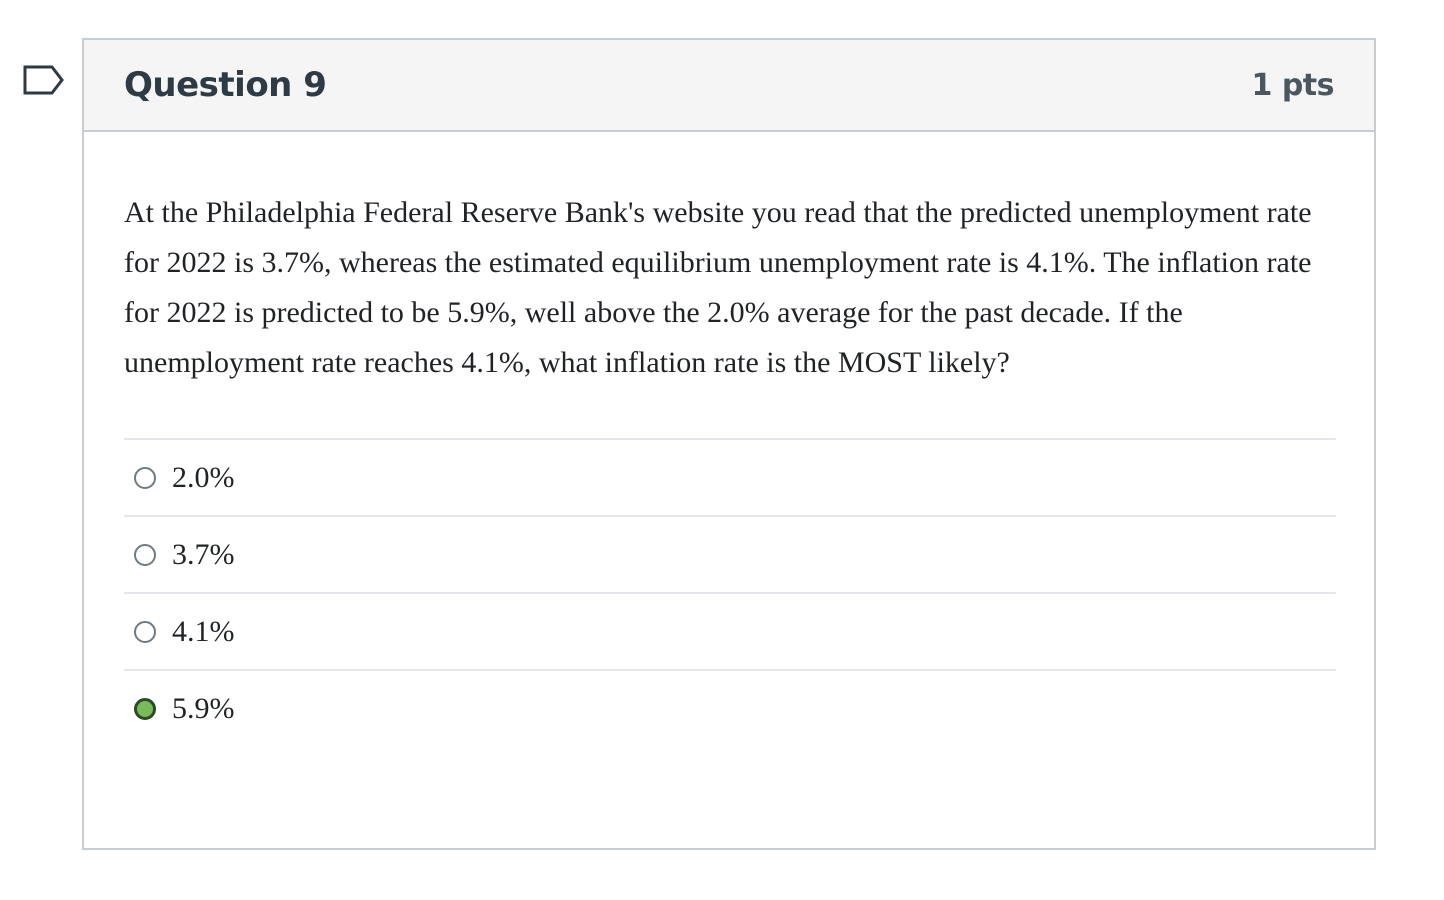  Describe the element at coordinates (1293, 85) in the screenshot. I see `question-points: 1 pts` at that location.